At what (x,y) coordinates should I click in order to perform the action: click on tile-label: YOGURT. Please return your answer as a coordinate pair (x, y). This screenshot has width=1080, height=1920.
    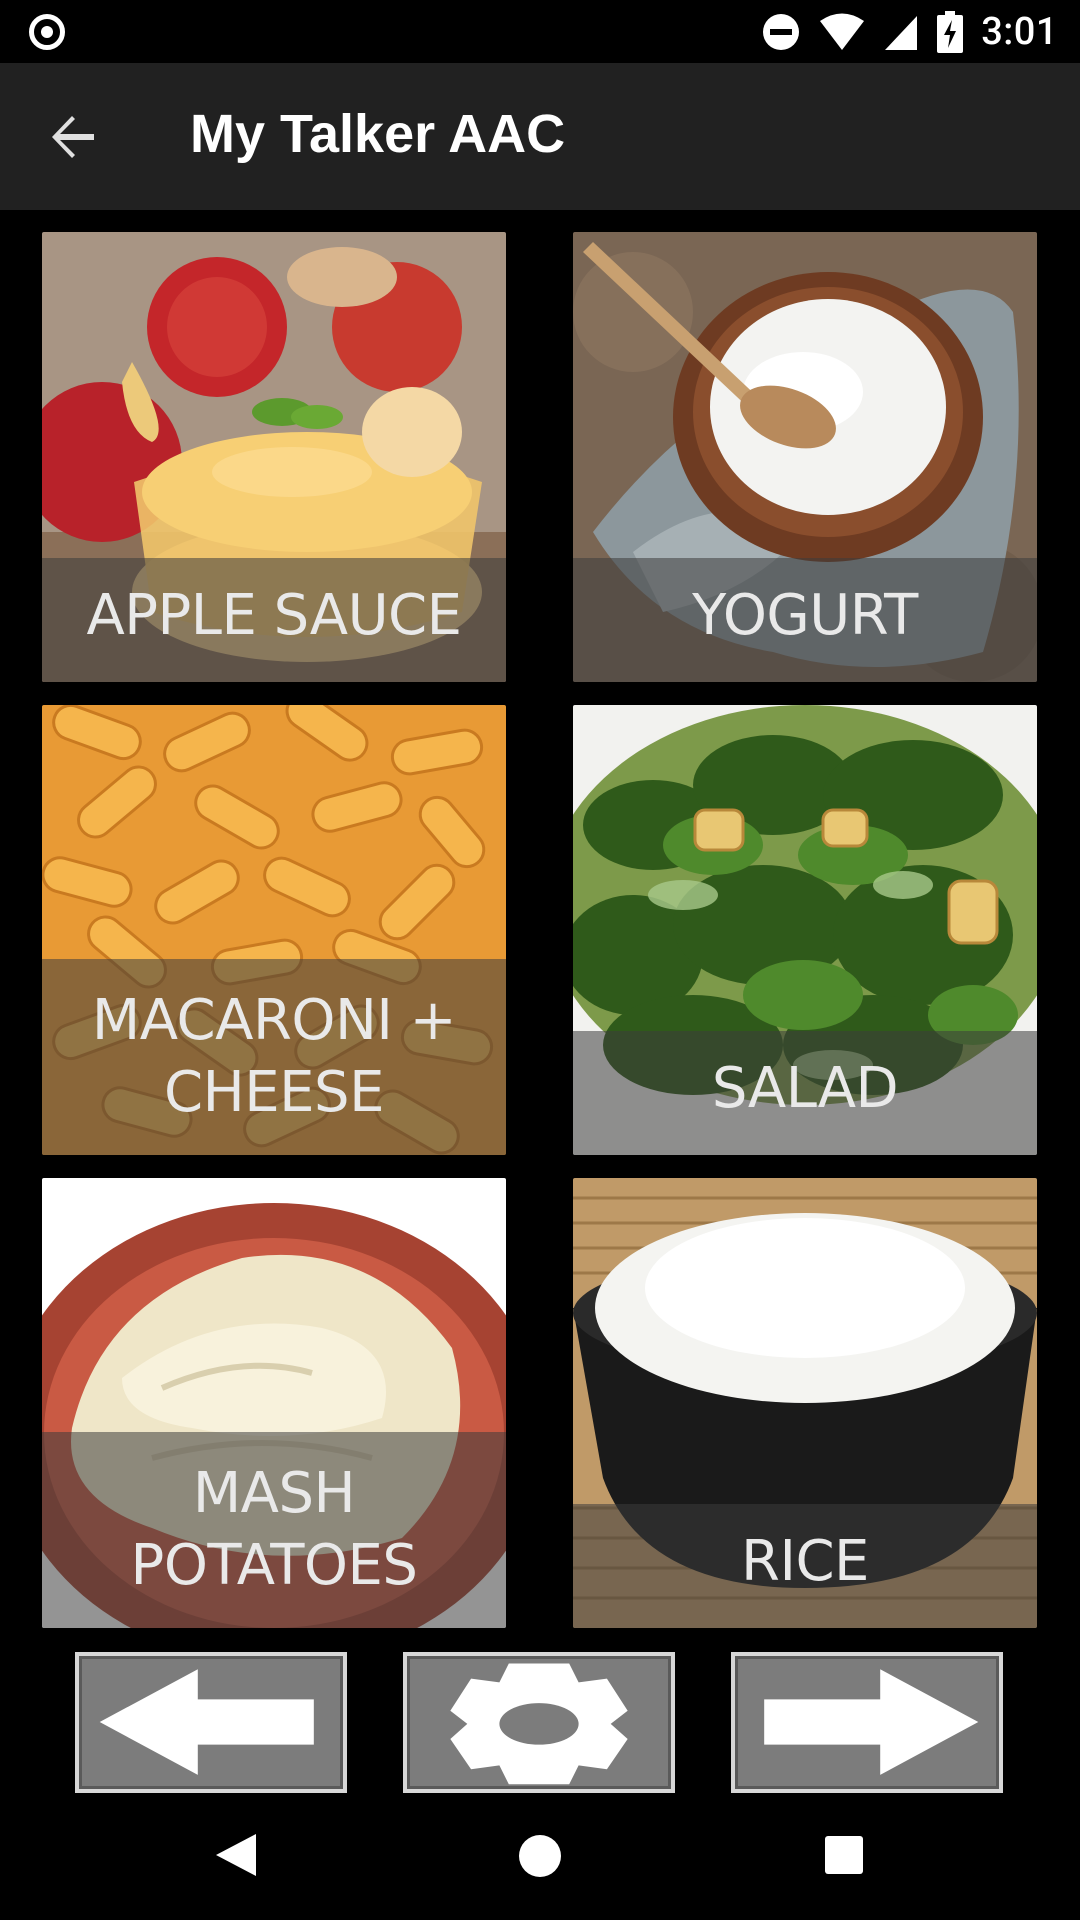
    Looking at the image, I should click on (805, 615).